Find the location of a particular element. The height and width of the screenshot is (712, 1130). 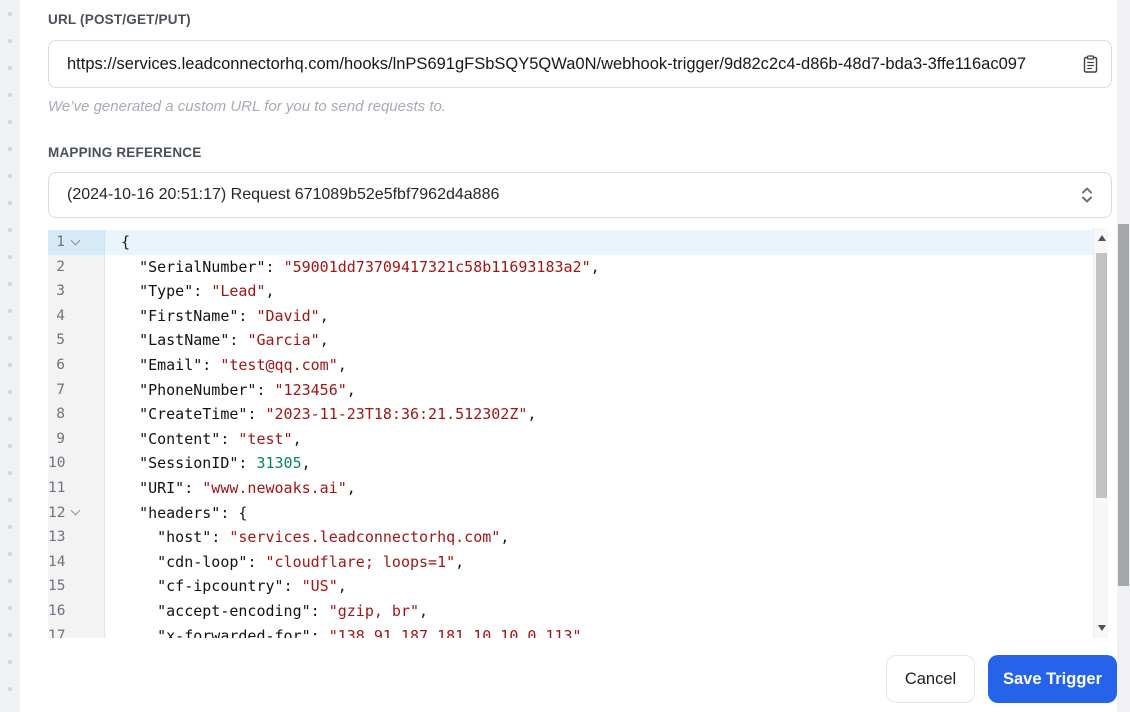

editor-scrollbar-thumb is located at coordinates (1101, 375).